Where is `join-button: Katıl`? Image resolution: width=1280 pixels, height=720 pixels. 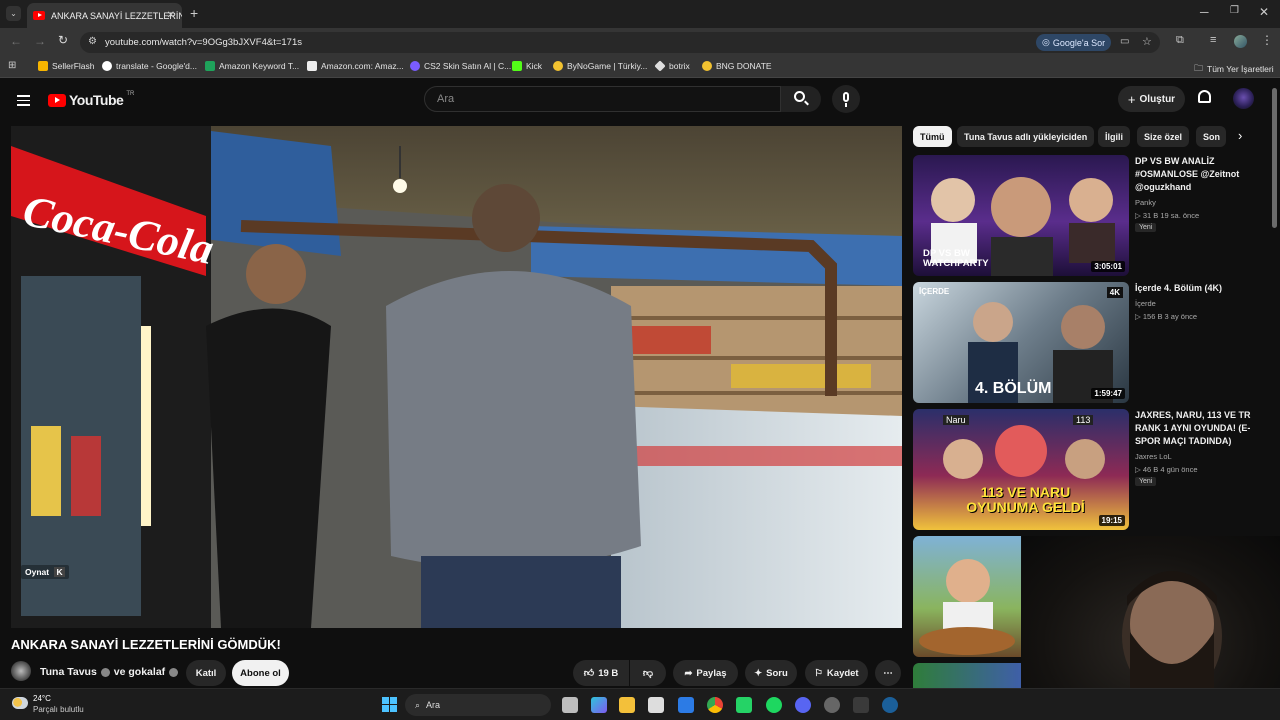
join-button: Katıl is located at coordinates (206, 673).